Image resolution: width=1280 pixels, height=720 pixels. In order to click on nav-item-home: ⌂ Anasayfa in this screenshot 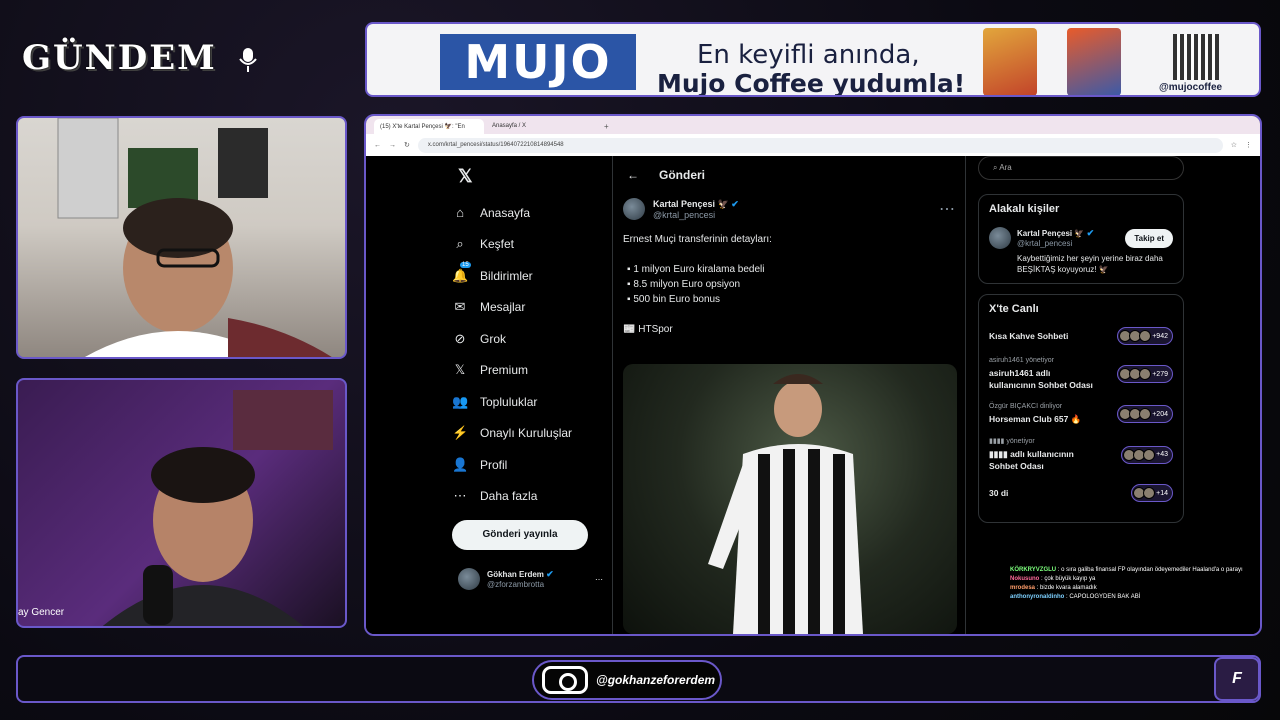, I will do `click(532, 213)`.